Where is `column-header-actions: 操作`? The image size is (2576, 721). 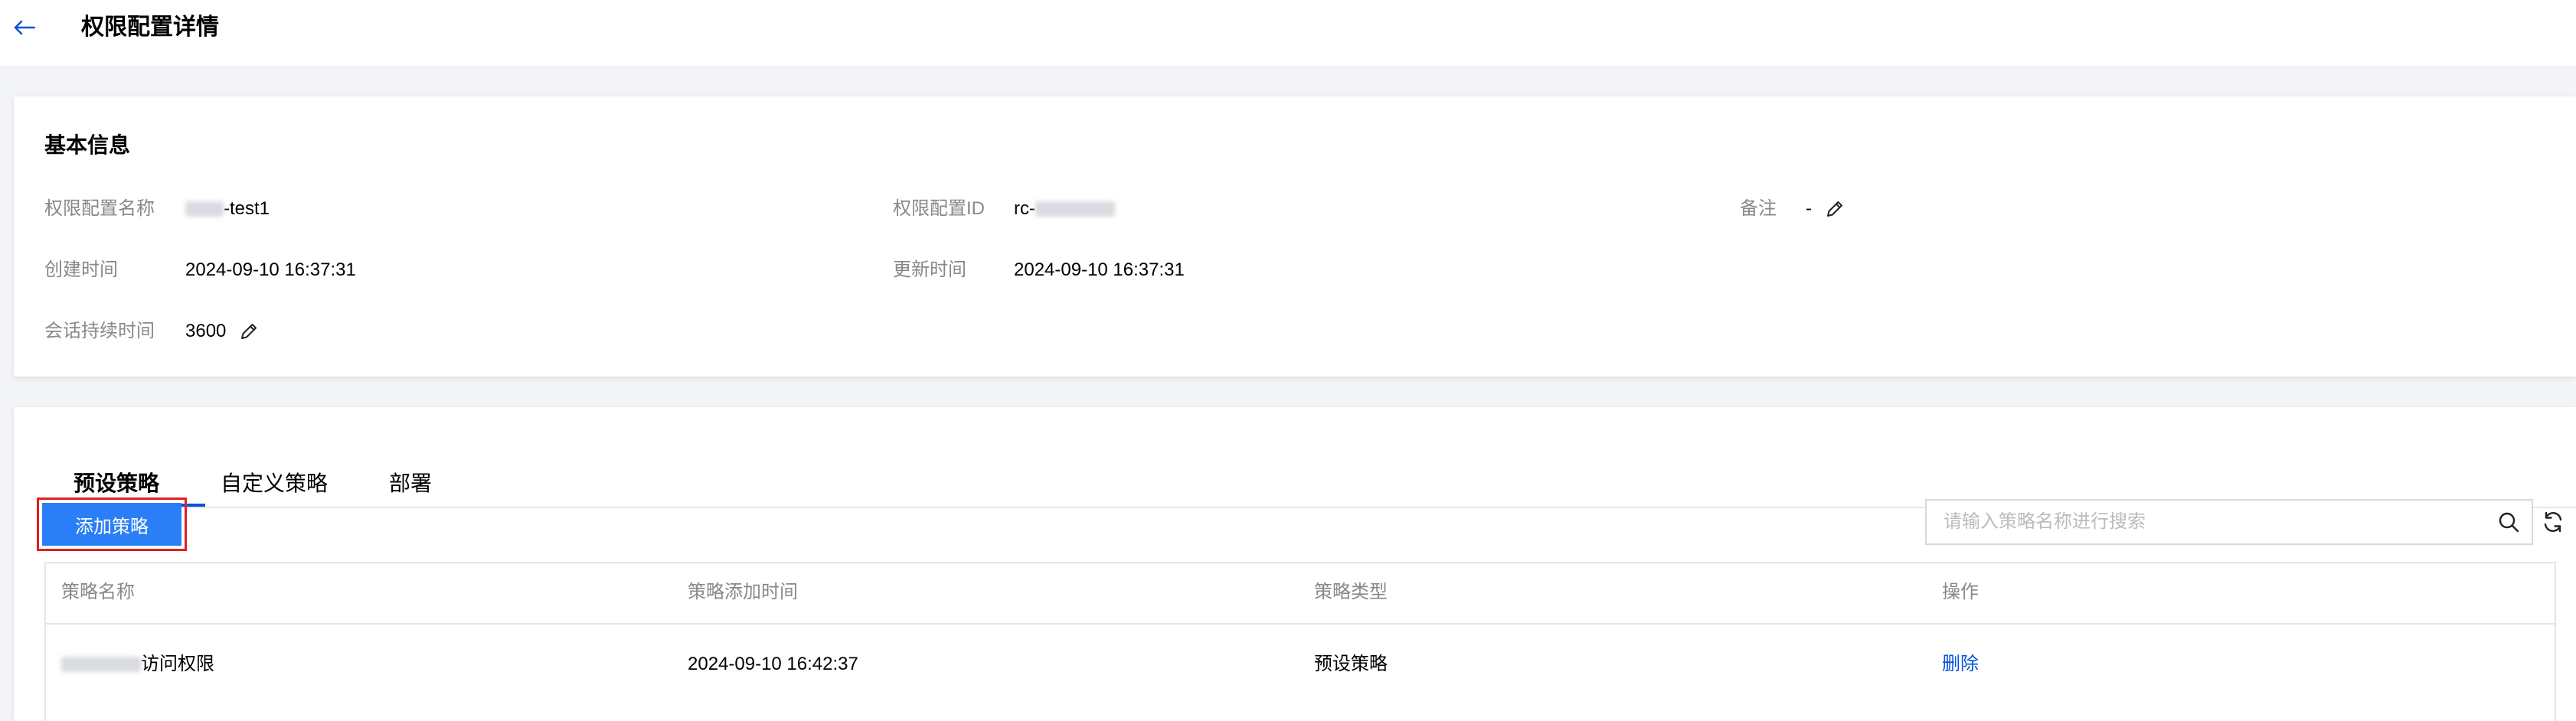
column-header-actions: 操作 is located at coordinates (1960, 592).